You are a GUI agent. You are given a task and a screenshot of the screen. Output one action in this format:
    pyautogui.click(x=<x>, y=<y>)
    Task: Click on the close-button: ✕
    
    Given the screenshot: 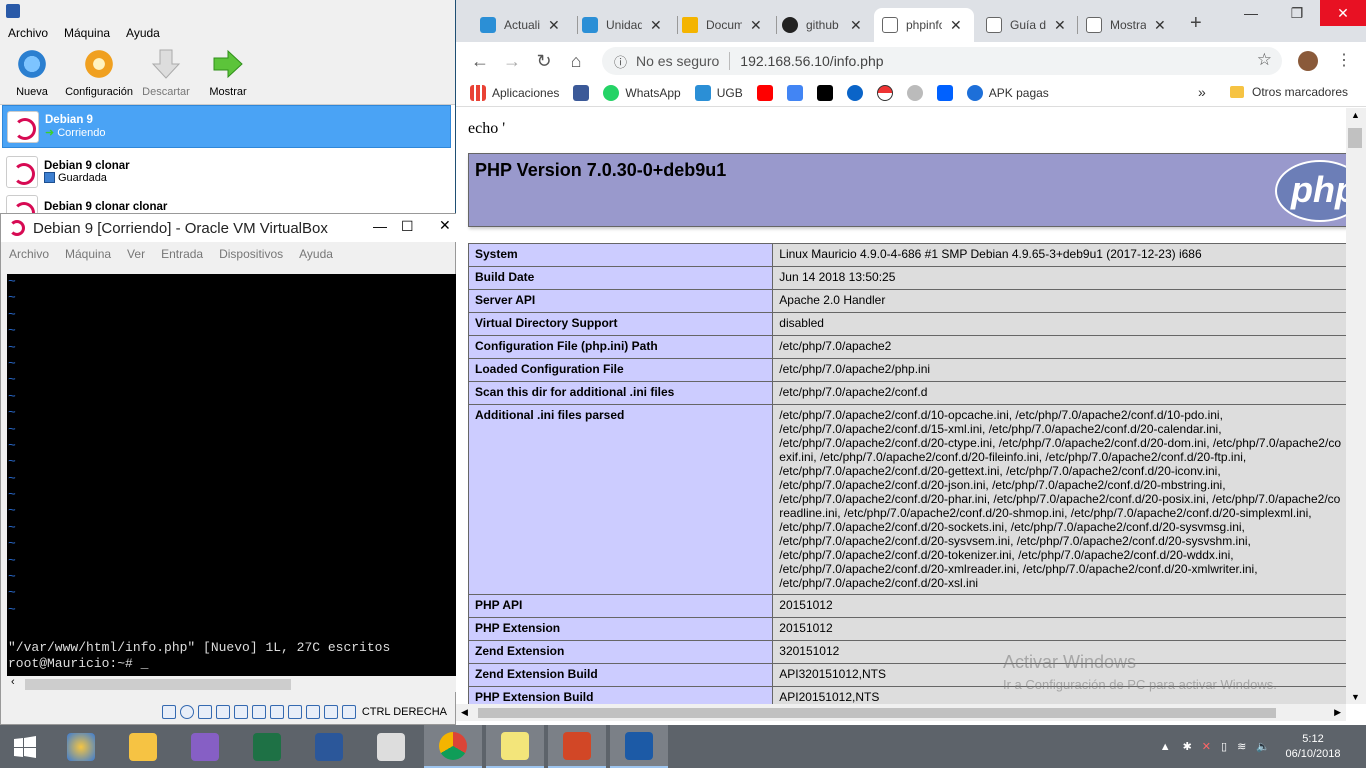 What is the action you would take?
    pyautogui.click(x=445, y=225)
    